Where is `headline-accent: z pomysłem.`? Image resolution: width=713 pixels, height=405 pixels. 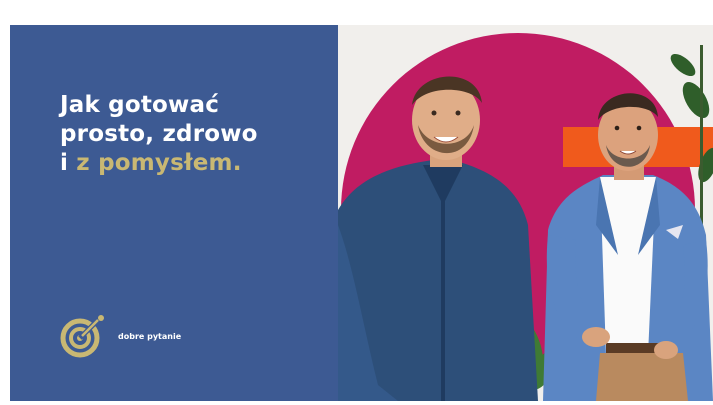 headline-accent: z pomysłem. is located at coordinates (159, 163).